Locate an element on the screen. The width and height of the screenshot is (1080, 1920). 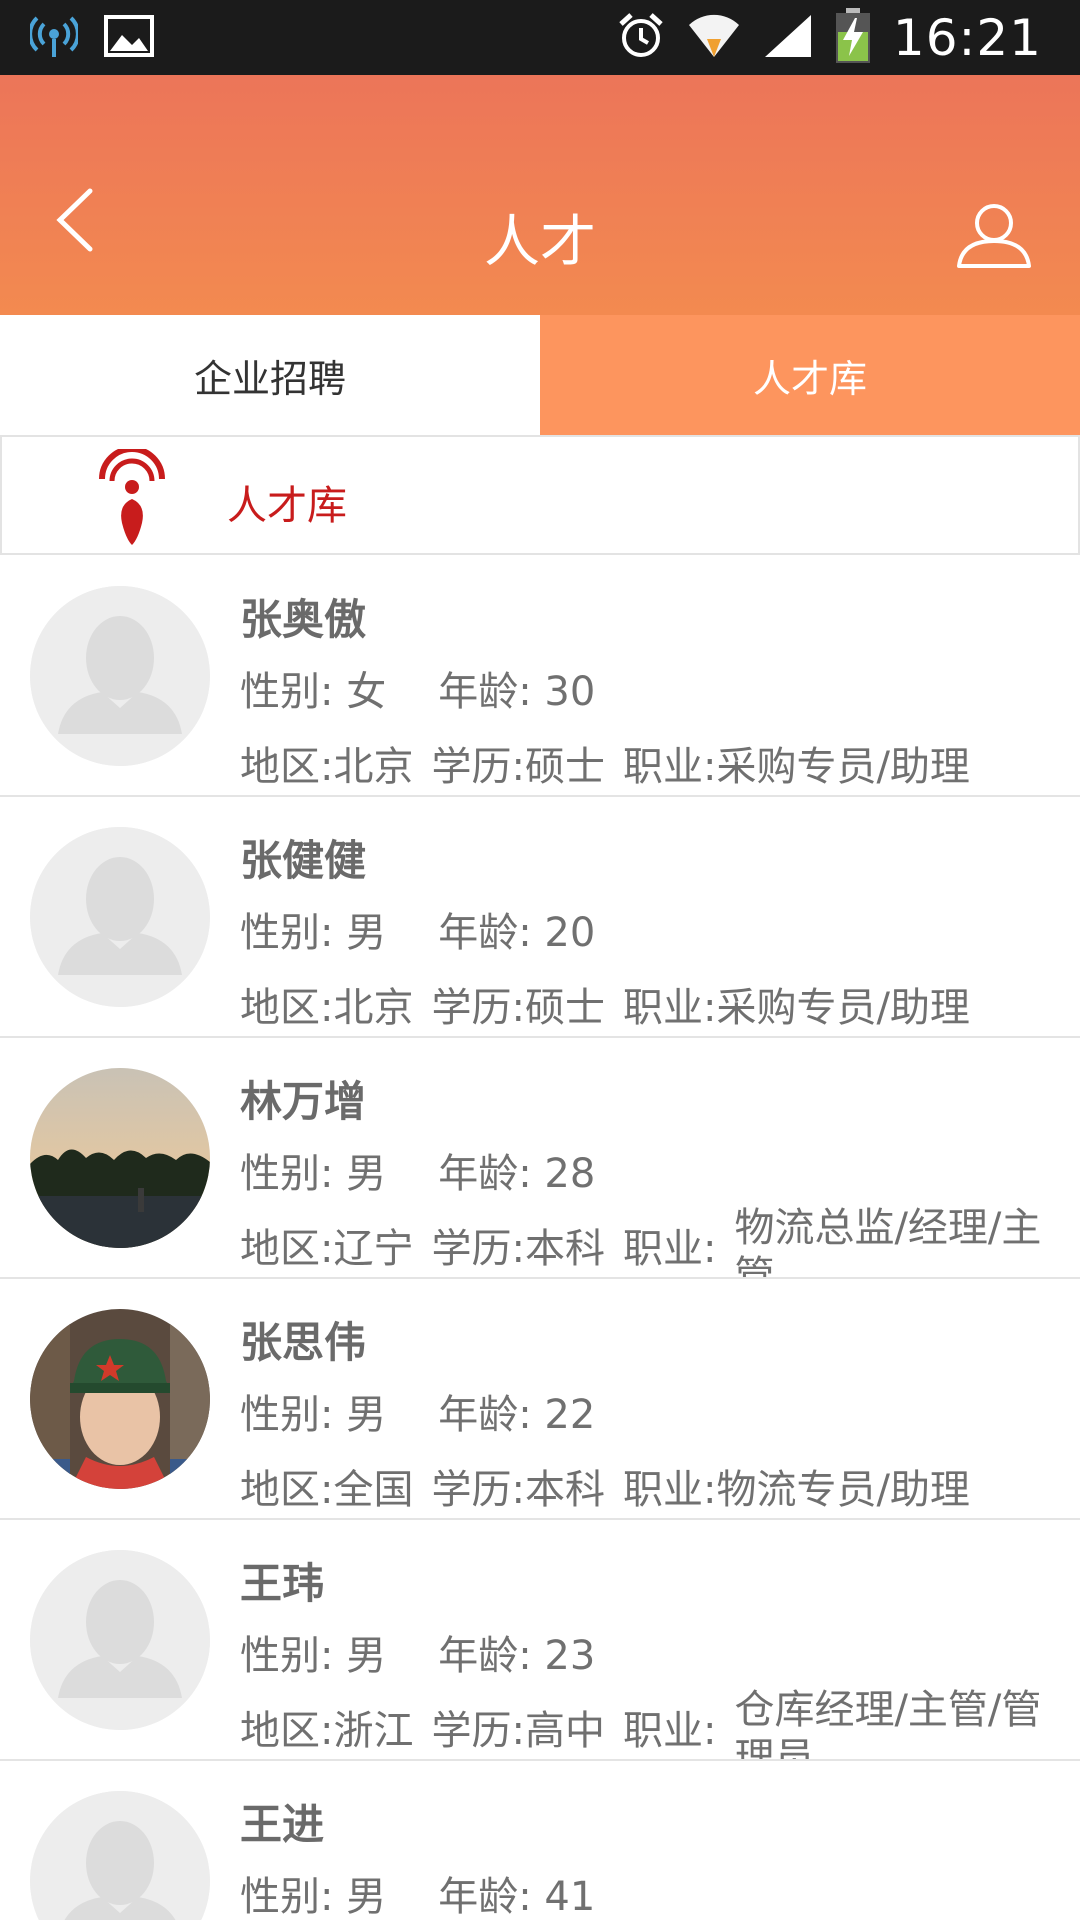
candidate-detail-info: 地区:辽宁 学历:本科 职业: 物流总监/经理/主管 is located at coordinates (652, 1241).